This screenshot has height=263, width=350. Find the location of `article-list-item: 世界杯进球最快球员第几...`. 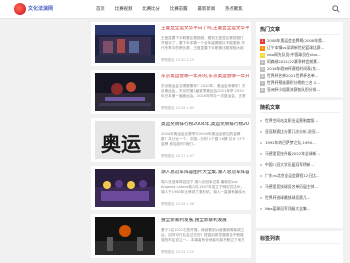

article-list-item: 世界杯进球最快球员第几... is located at coordinates (300, 198).